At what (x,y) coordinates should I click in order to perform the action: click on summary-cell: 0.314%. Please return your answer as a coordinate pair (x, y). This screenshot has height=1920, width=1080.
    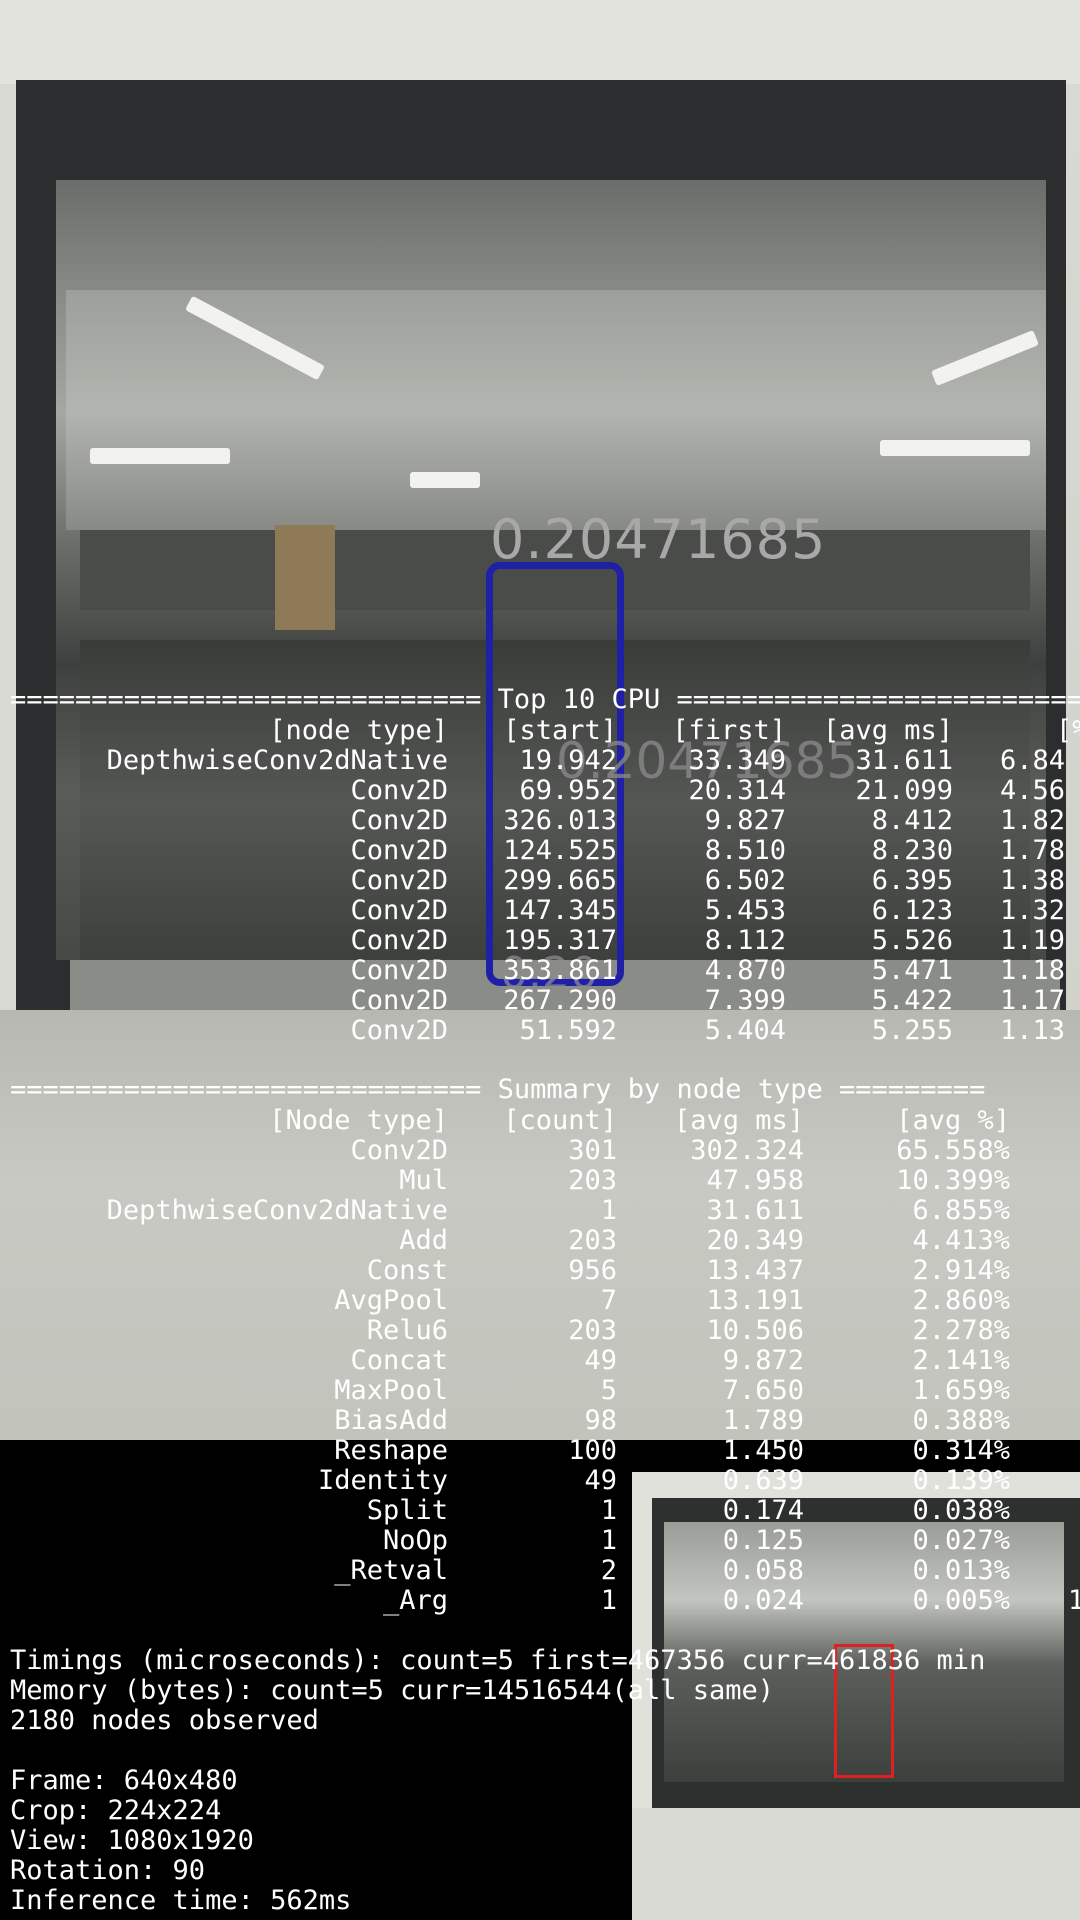
    Looking at the image, I should click on (961, 1450).